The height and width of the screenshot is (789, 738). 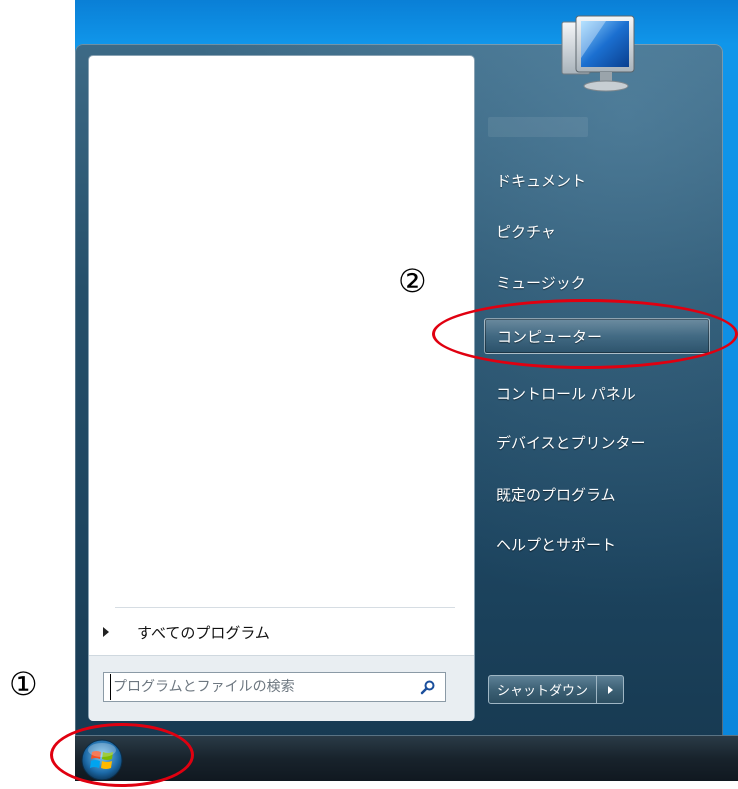 I want to click on annotation-step-1: ①, so click(x=23, y=684).